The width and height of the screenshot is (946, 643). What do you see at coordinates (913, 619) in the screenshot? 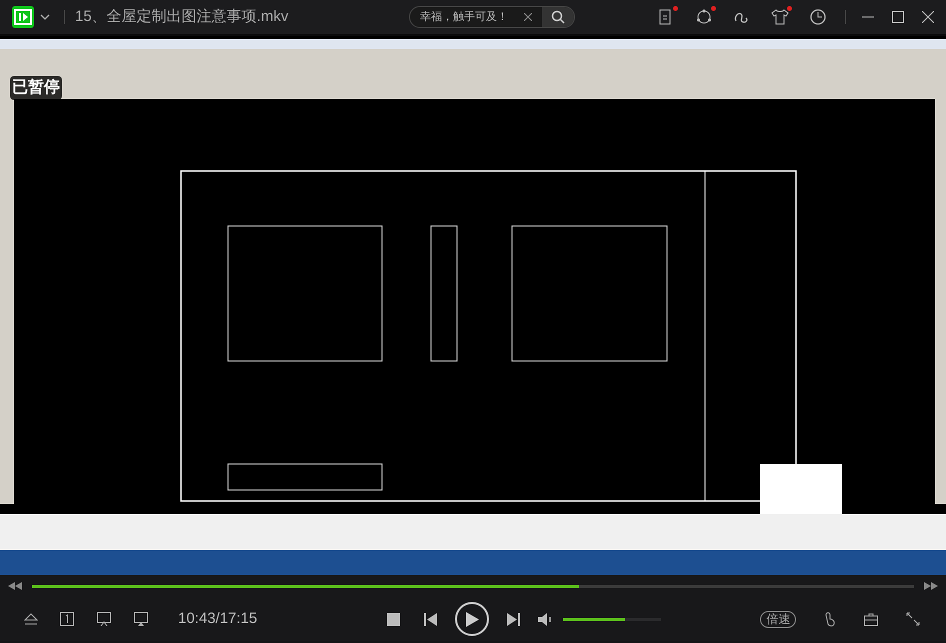
I see `fullscreen-icon` at bounding box center [913, 619].